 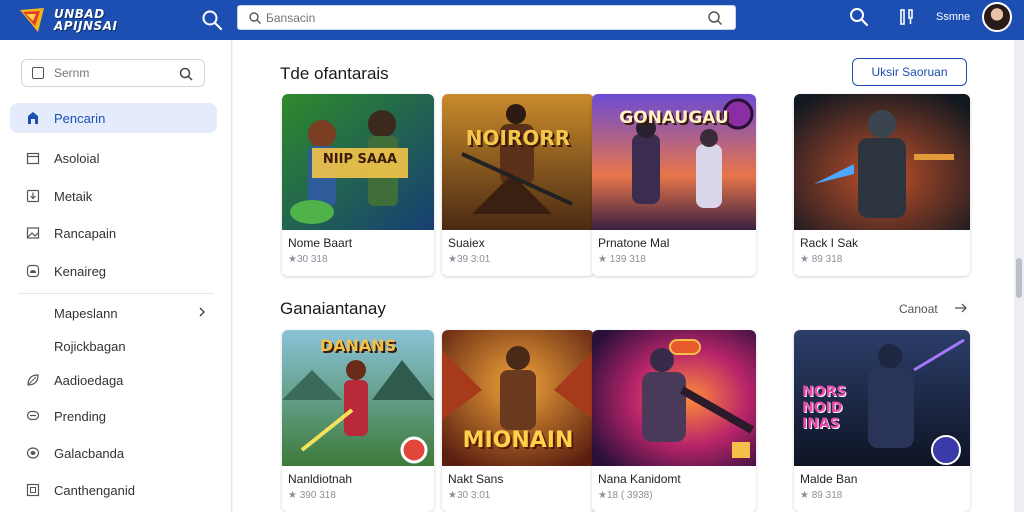 I want to click on game-rating: ★18 ( 3938), so click(x=625, y=495).